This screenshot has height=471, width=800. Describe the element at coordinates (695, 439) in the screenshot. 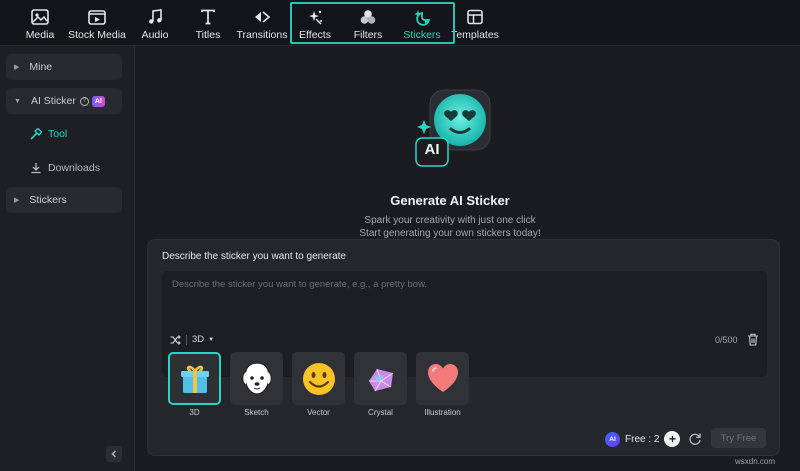

I see `refresh-icon` at that location.